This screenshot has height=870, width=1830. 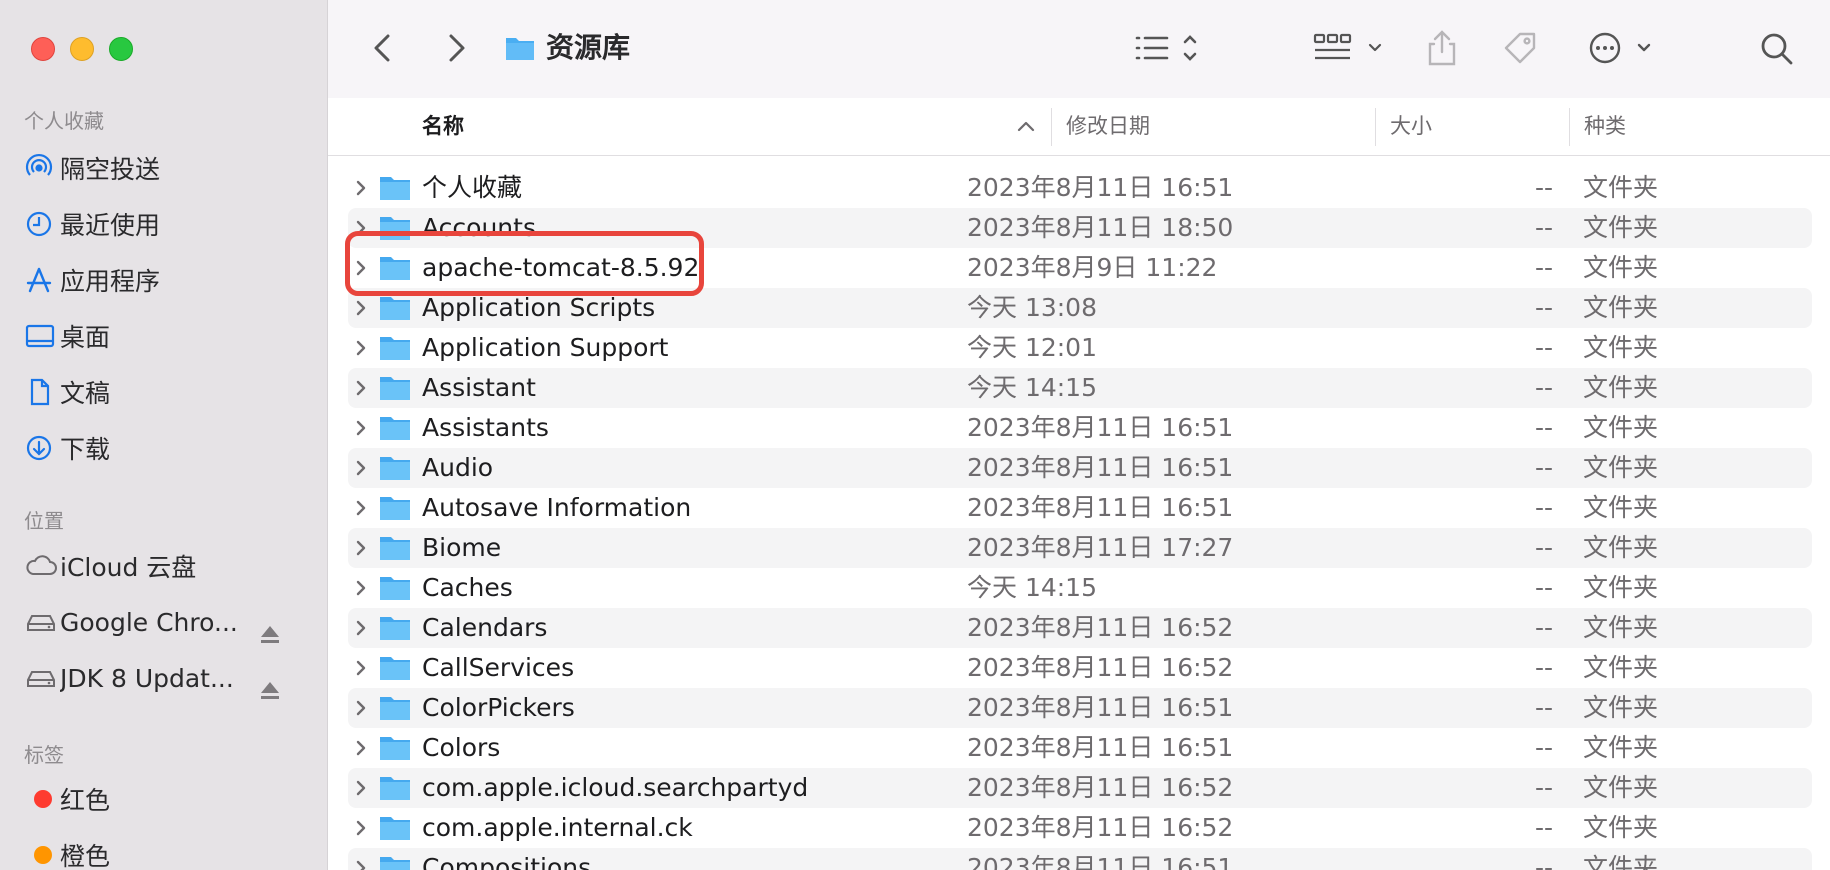 I want to click on sidebar-item-desktop: 桌面, so click(x=169, y=336).